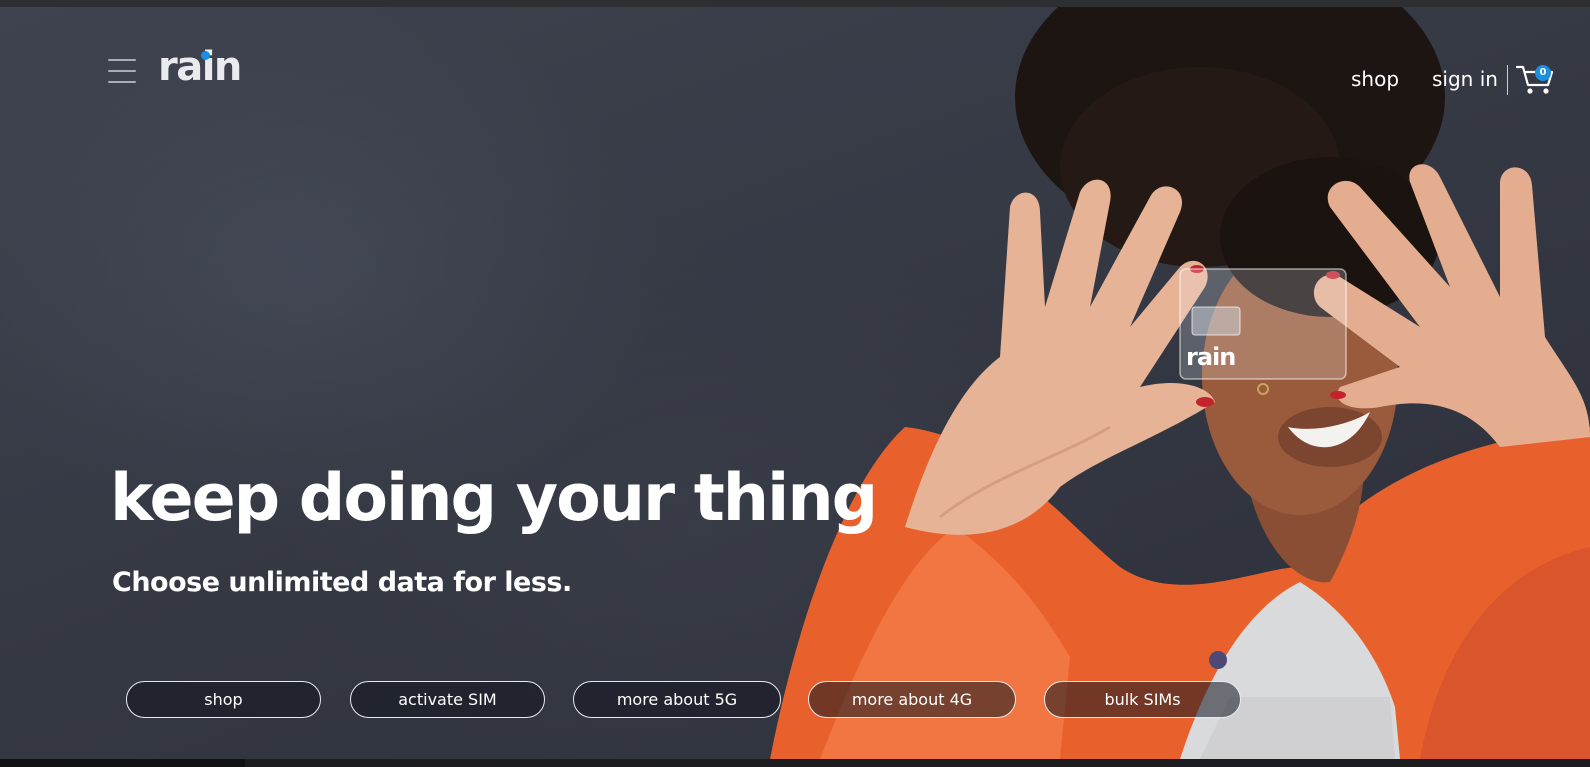 The width and height of the screenshot is (1590, 767). What do you see at coordinates (342, 582) in the screenshot?
I see `hero-subheadline: Choose unlimited data for less.` at bounding box center [342, 582].